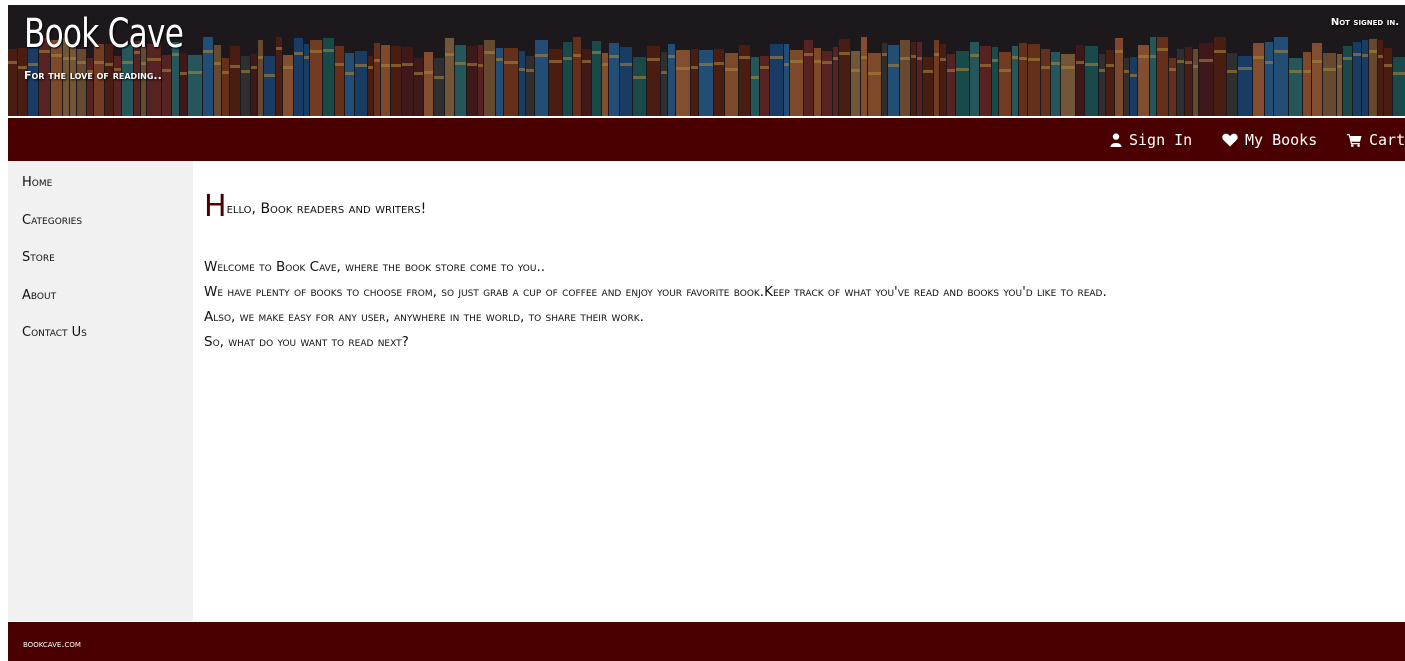  Describe the element at coordinates (37, 182) in the screenshot. I see `sidebar-item-home: Home` at that location.